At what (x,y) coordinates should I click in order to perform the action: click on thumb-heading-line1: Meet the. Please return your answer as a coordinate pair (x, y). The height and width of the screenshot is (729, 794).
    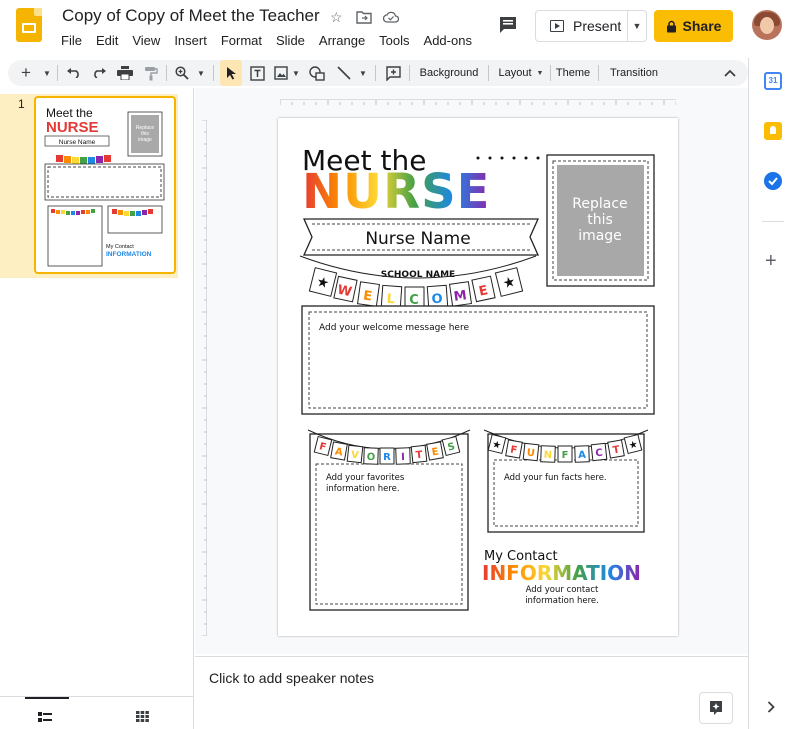
    Looking at the image, I should click on (69, 113).